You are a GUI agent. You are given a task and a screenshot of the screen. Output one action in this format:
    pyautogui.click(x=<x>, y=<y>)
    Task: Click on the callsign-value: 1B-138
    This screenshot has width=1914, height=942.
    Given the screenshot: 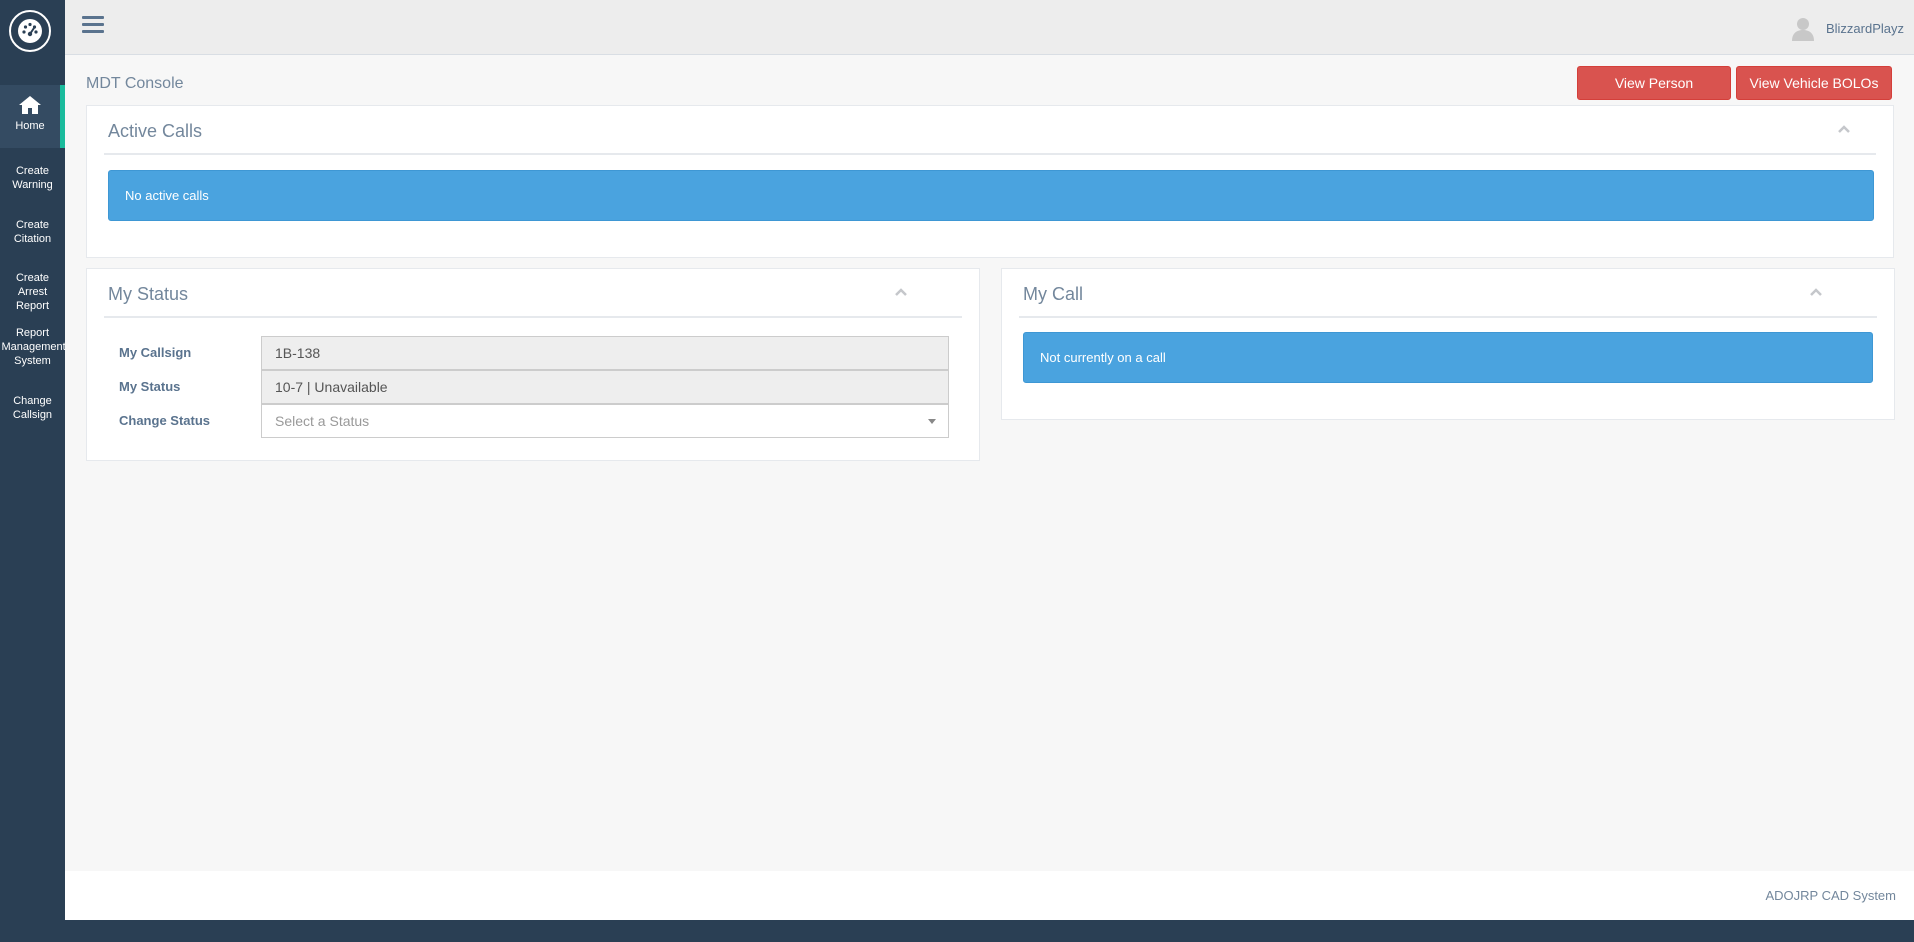 What is the action you would take?
    pyautogui.click(x=298, y=353)
    